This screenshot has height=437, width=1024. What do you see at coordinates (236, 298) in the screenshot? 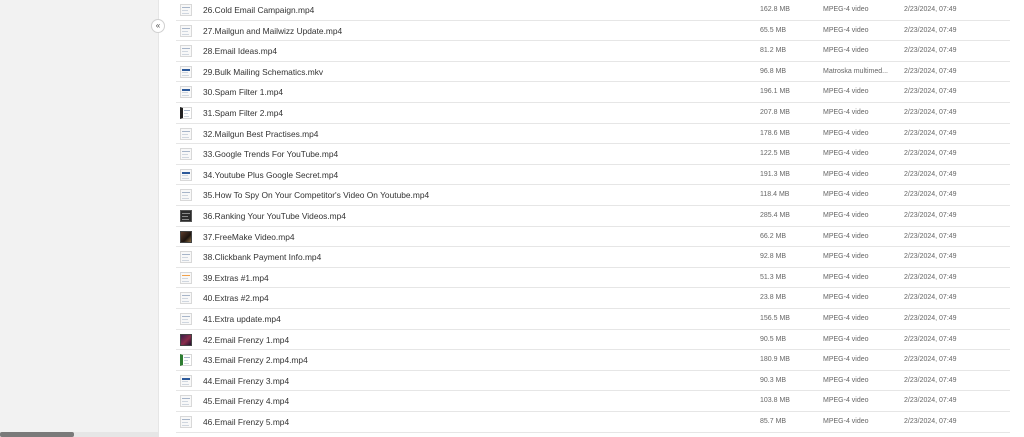
I see `file-name: 40.Extras #2.mp4` at bounding box center [236, 298].